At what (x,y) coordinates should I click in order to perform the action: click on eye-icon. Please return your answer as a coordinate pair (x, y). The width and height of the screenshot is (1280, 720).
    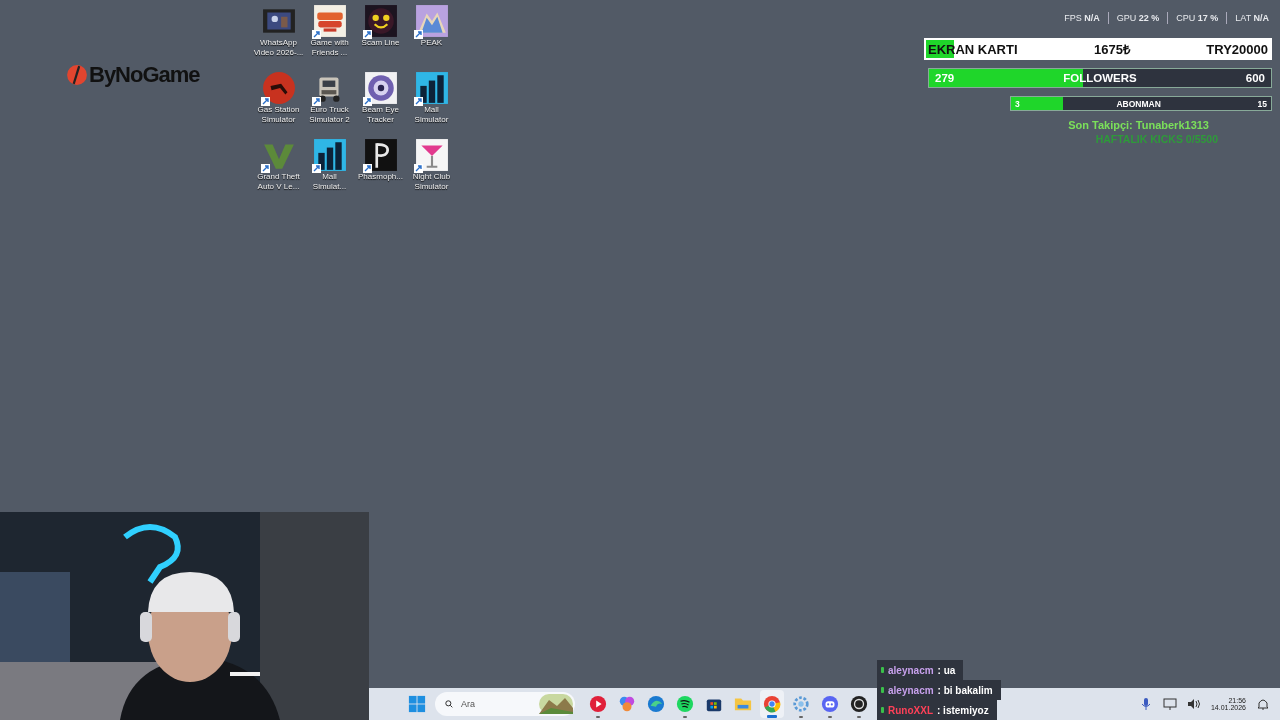
    Looking at the image, I should click on (380, 88).